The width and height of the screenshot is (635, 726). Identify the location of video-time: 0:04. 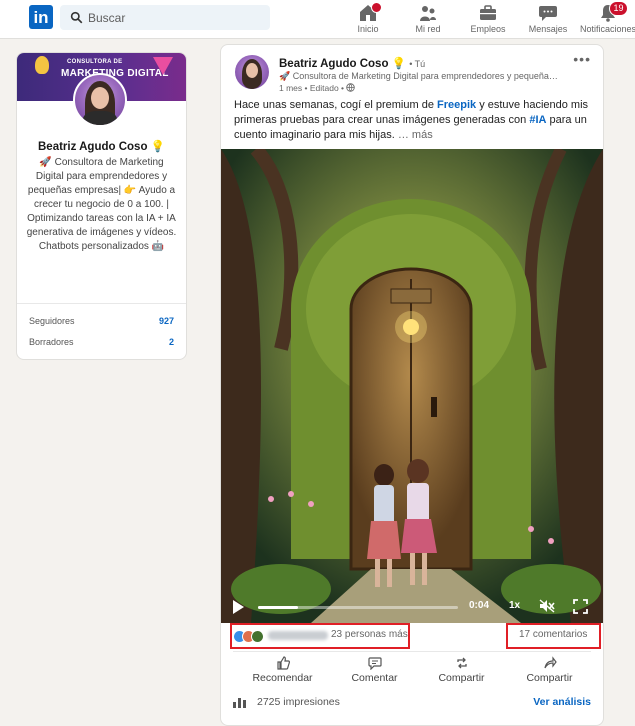
(479, 605).